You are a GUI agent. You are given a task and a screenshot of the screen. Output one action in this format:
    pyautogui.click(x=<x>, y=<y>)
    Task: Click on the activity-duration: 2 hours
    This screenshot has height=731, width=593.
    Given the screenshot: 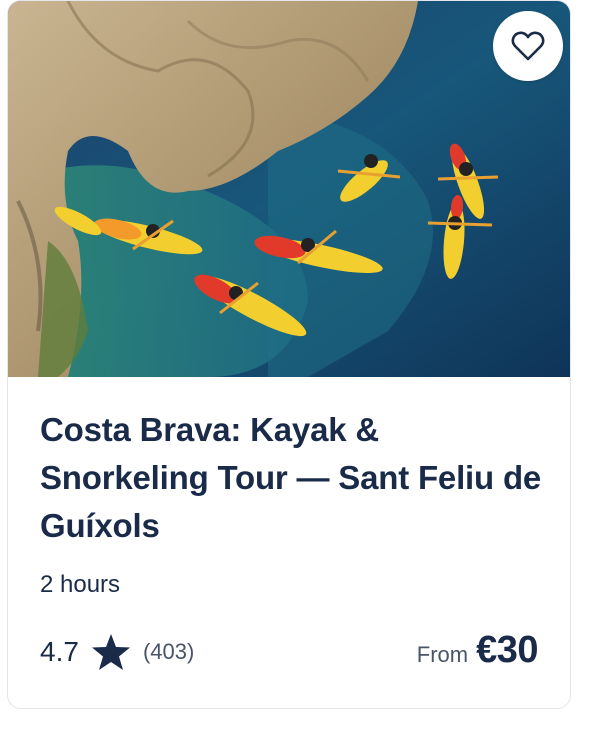 What is the action you would take?
    pyautogui.click(x=80, y=584)
    